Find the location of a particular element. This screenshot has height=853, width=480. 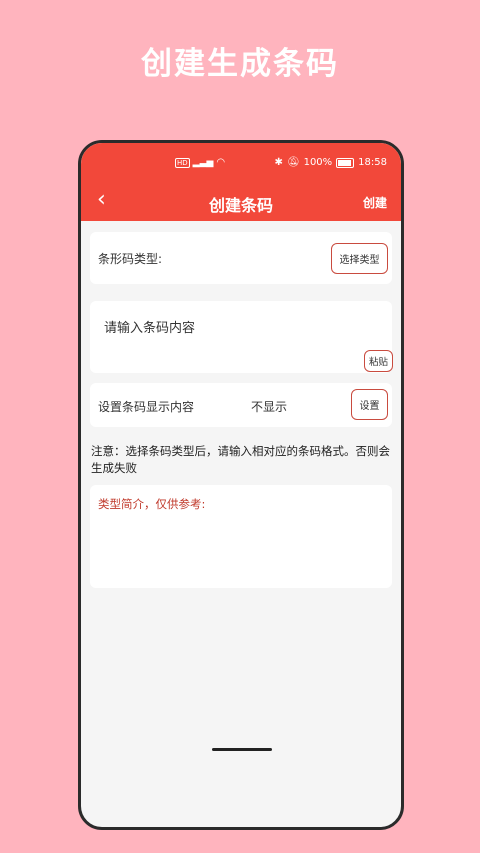

barcode-type-card: 条形码类型: 选择类型 is located at coordinates (241, 258).